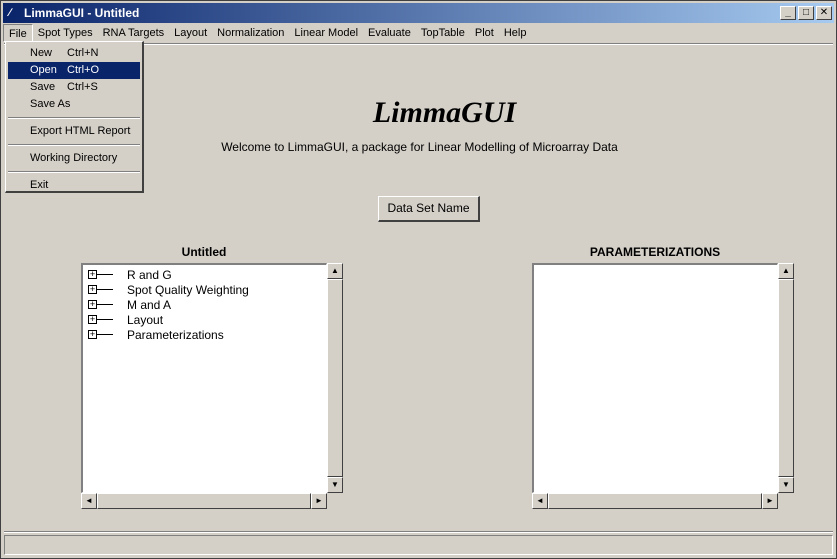  What do you see at coordinates (82, 13) in the screenshot?
I see `window-title: LimmaGUI - Untitled` at bounding box center [82, 13].